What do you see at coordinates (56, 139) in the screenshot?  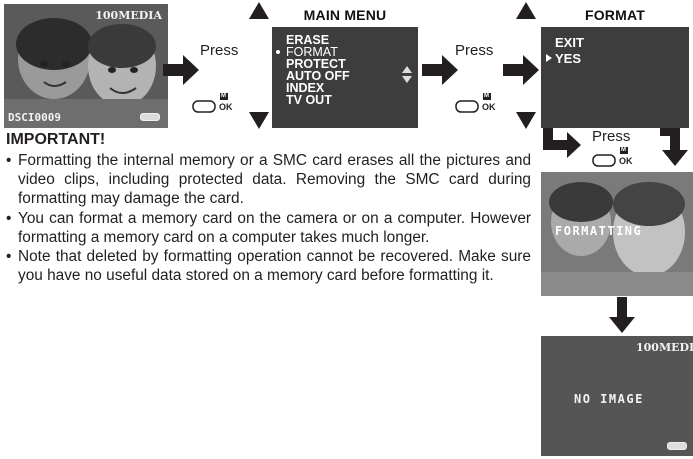 I see `important-heading: IMPORTANT!` at bounding box center [56, 139].